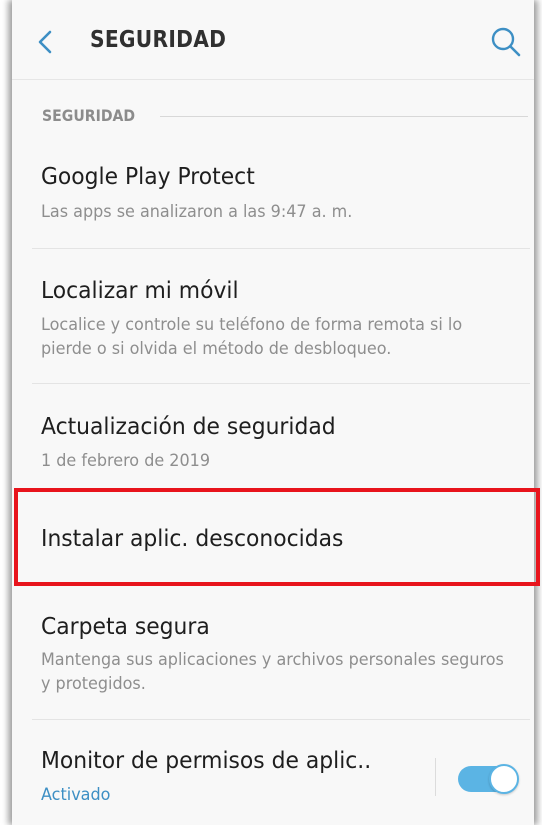 This screenshot has width=542, height=825. I want to click on item-subtitle: Las apps se analizaron a las 9:47 a. m., so click(197, 211).